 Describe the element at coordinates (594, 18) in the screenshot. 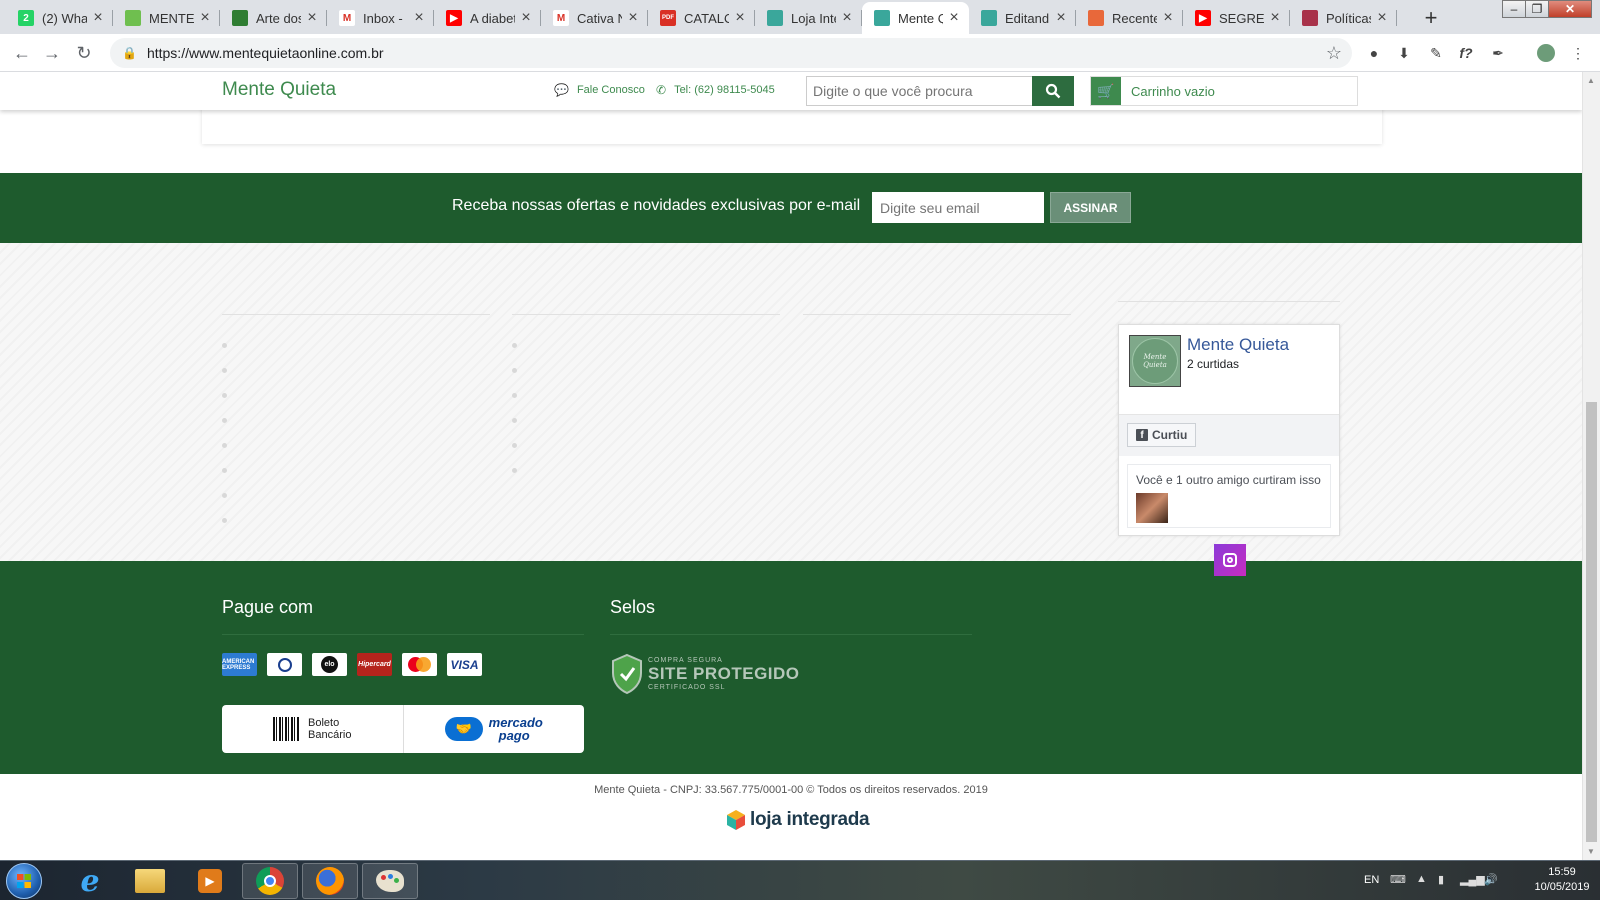

I see `browser-tab: M Cativa N ×` at that location.